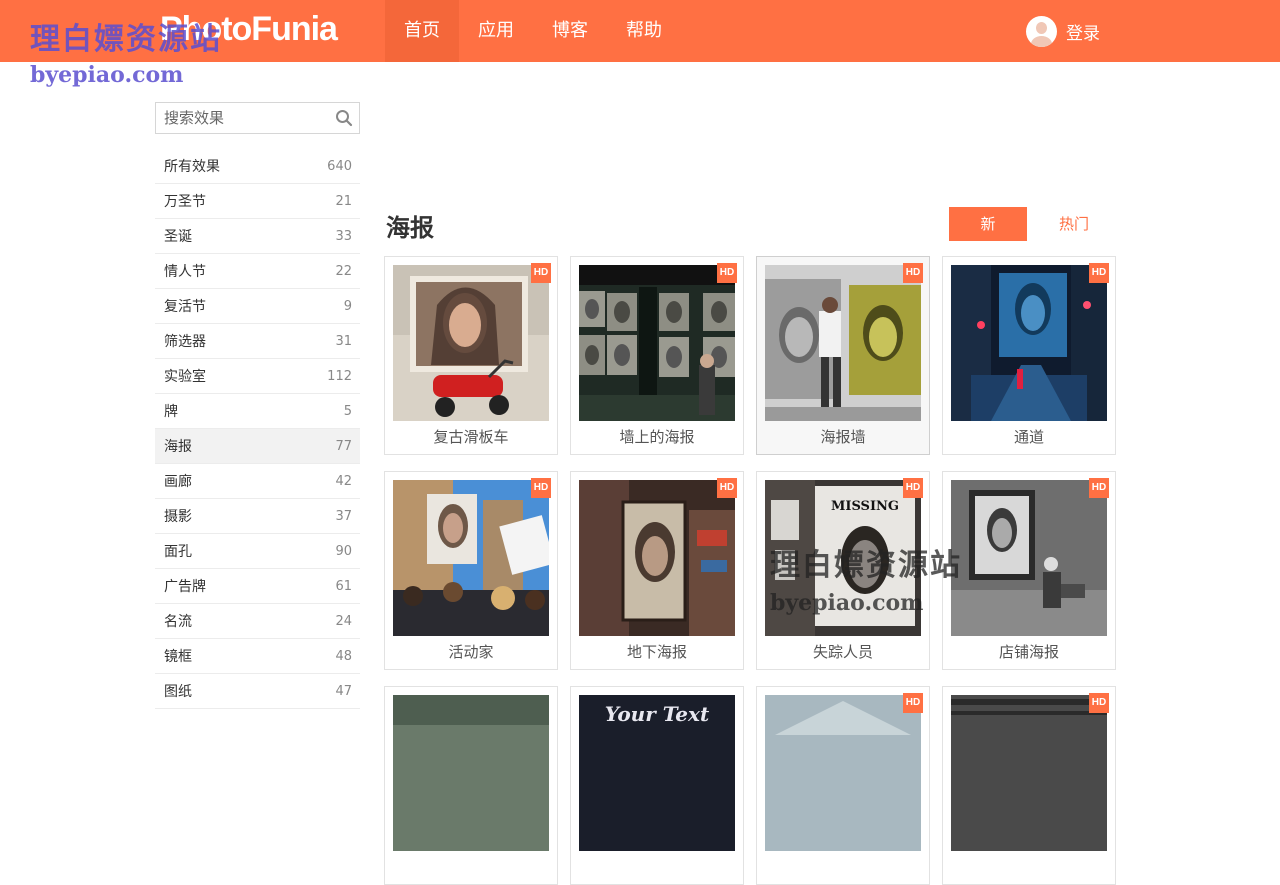  Describe the element at coordinates (178, 657) in the screenshot. I see `category-name: 镜框` at that location.